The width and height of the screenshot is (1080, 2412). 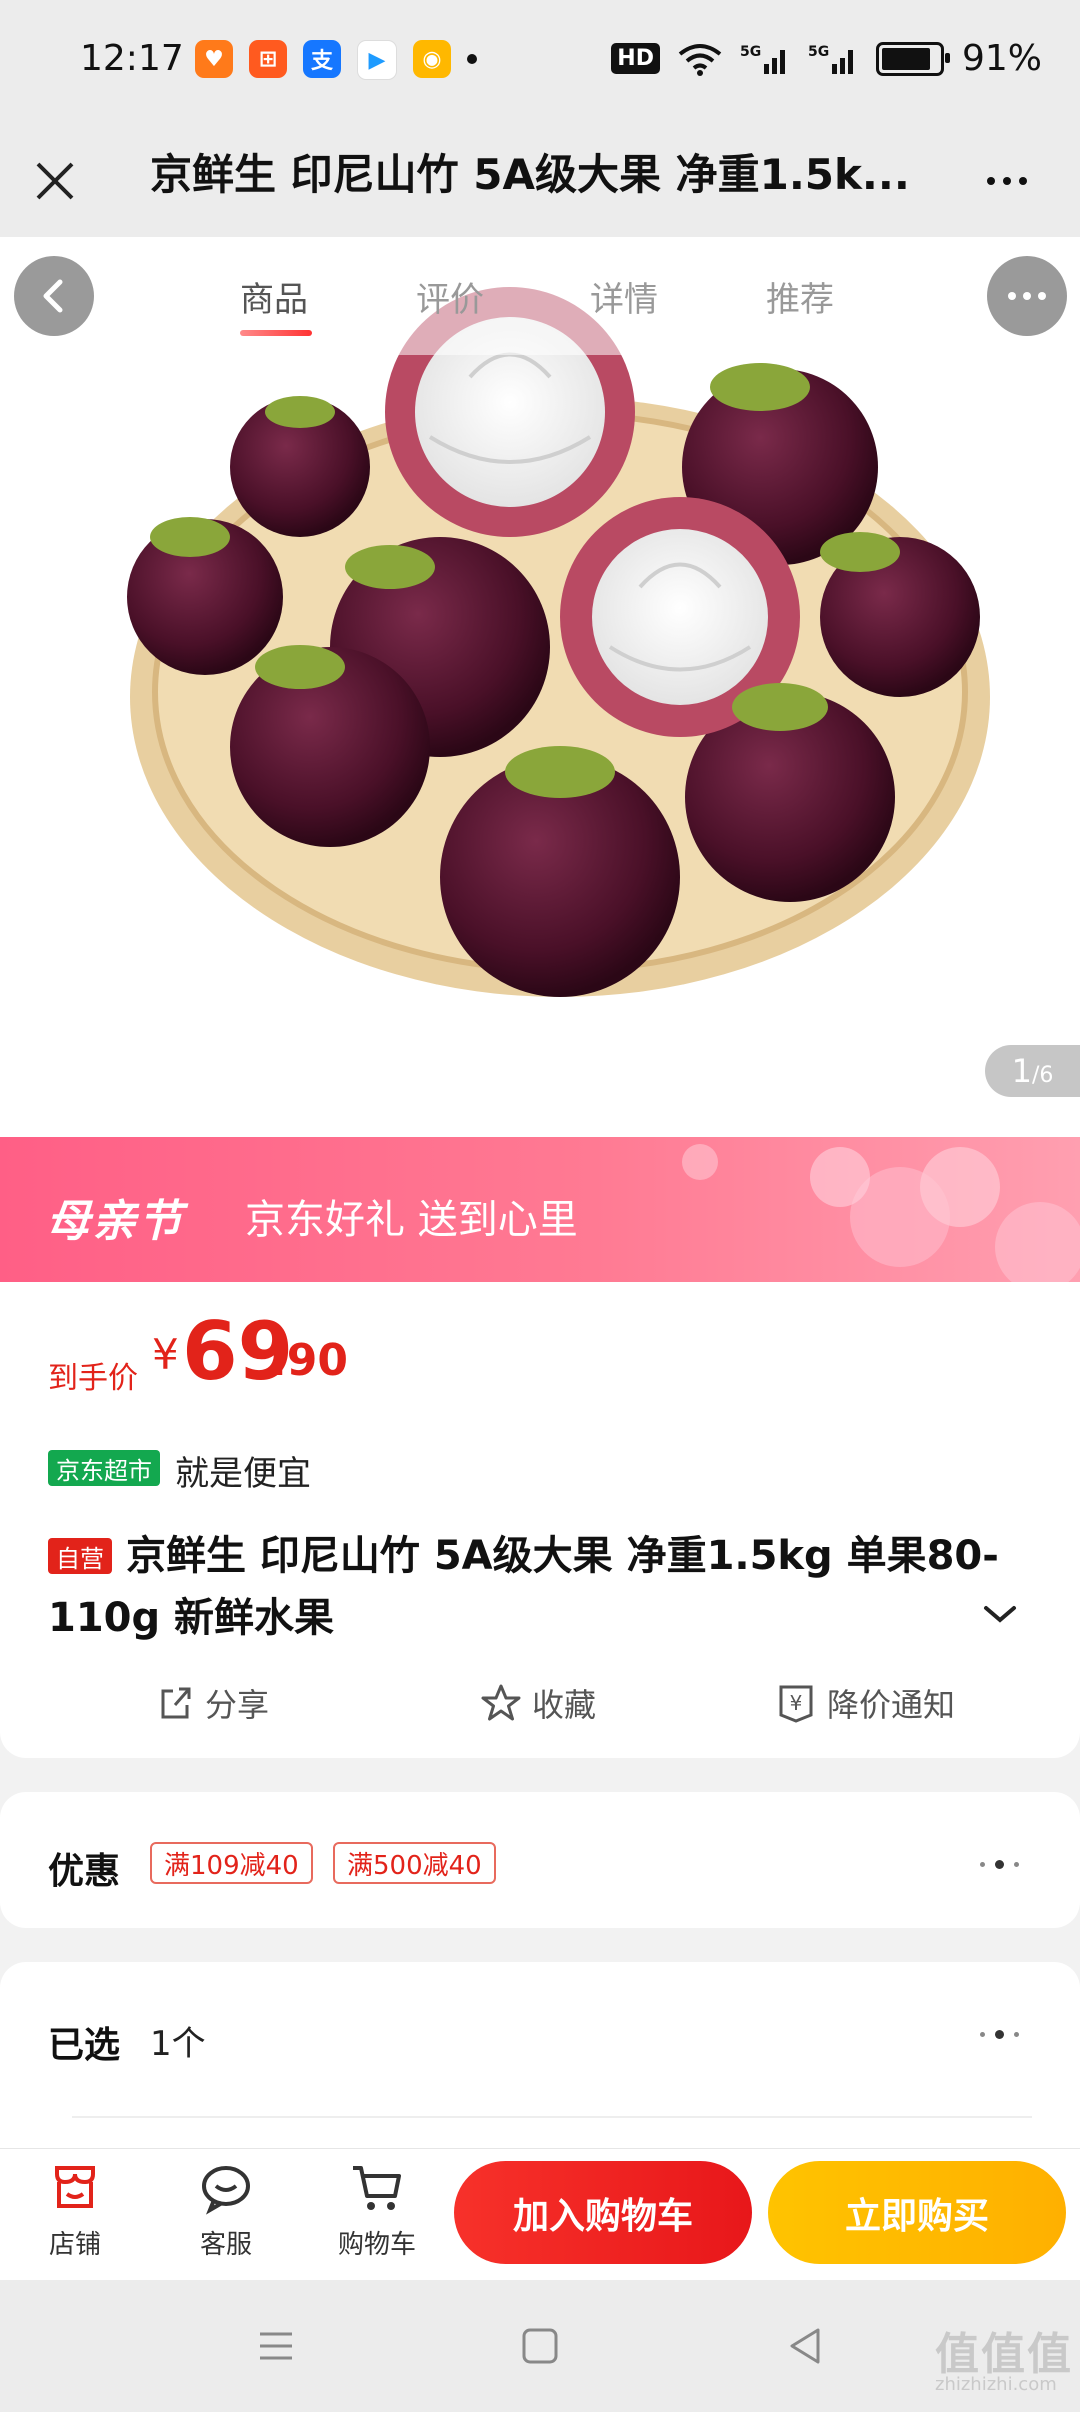 I want to click on hd-badge: HD, so click(x=635, y=58).